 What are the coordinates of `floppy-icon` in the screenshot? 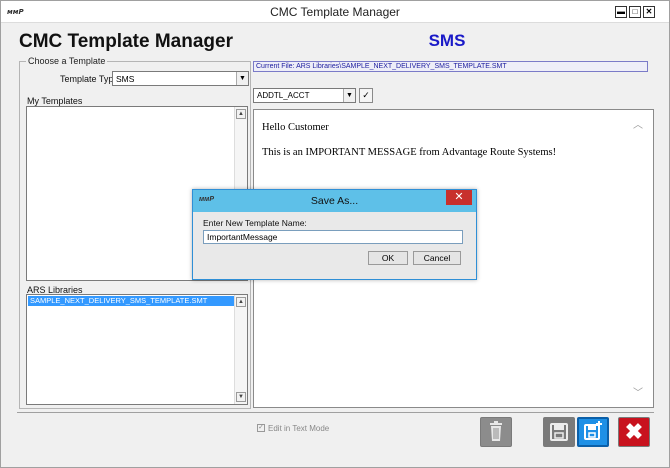 It's located at (559, 432).